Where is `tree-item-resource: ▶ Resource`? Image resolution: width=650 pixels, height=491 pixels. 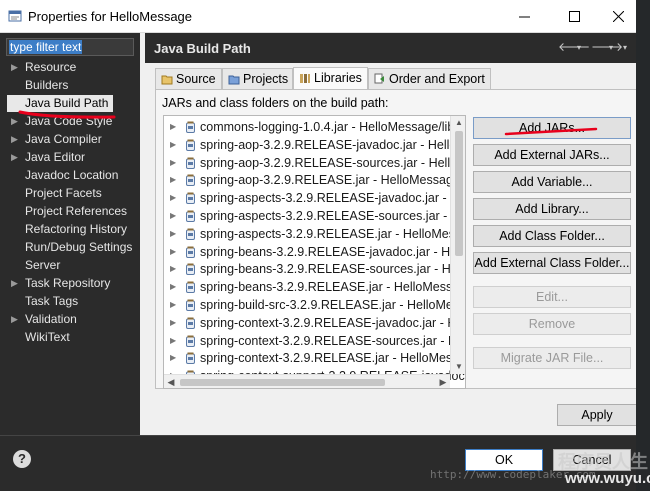
tree-item-resource: ▶ Resource is located at coordinates (70, 67).